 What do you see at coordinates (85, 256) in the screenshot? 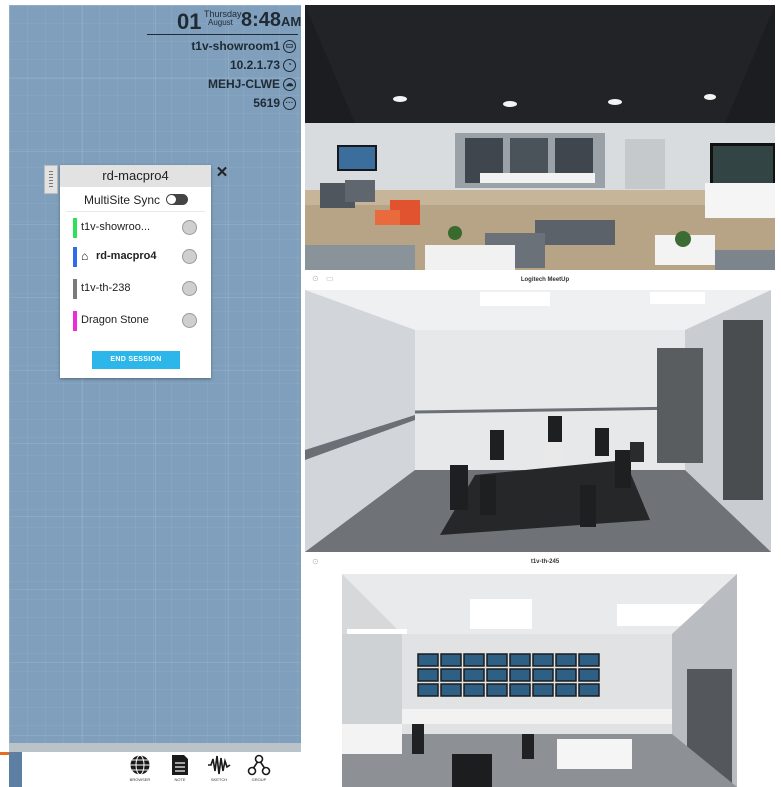
I see `home-icon: ⌂` at bounding box center [85, 256].